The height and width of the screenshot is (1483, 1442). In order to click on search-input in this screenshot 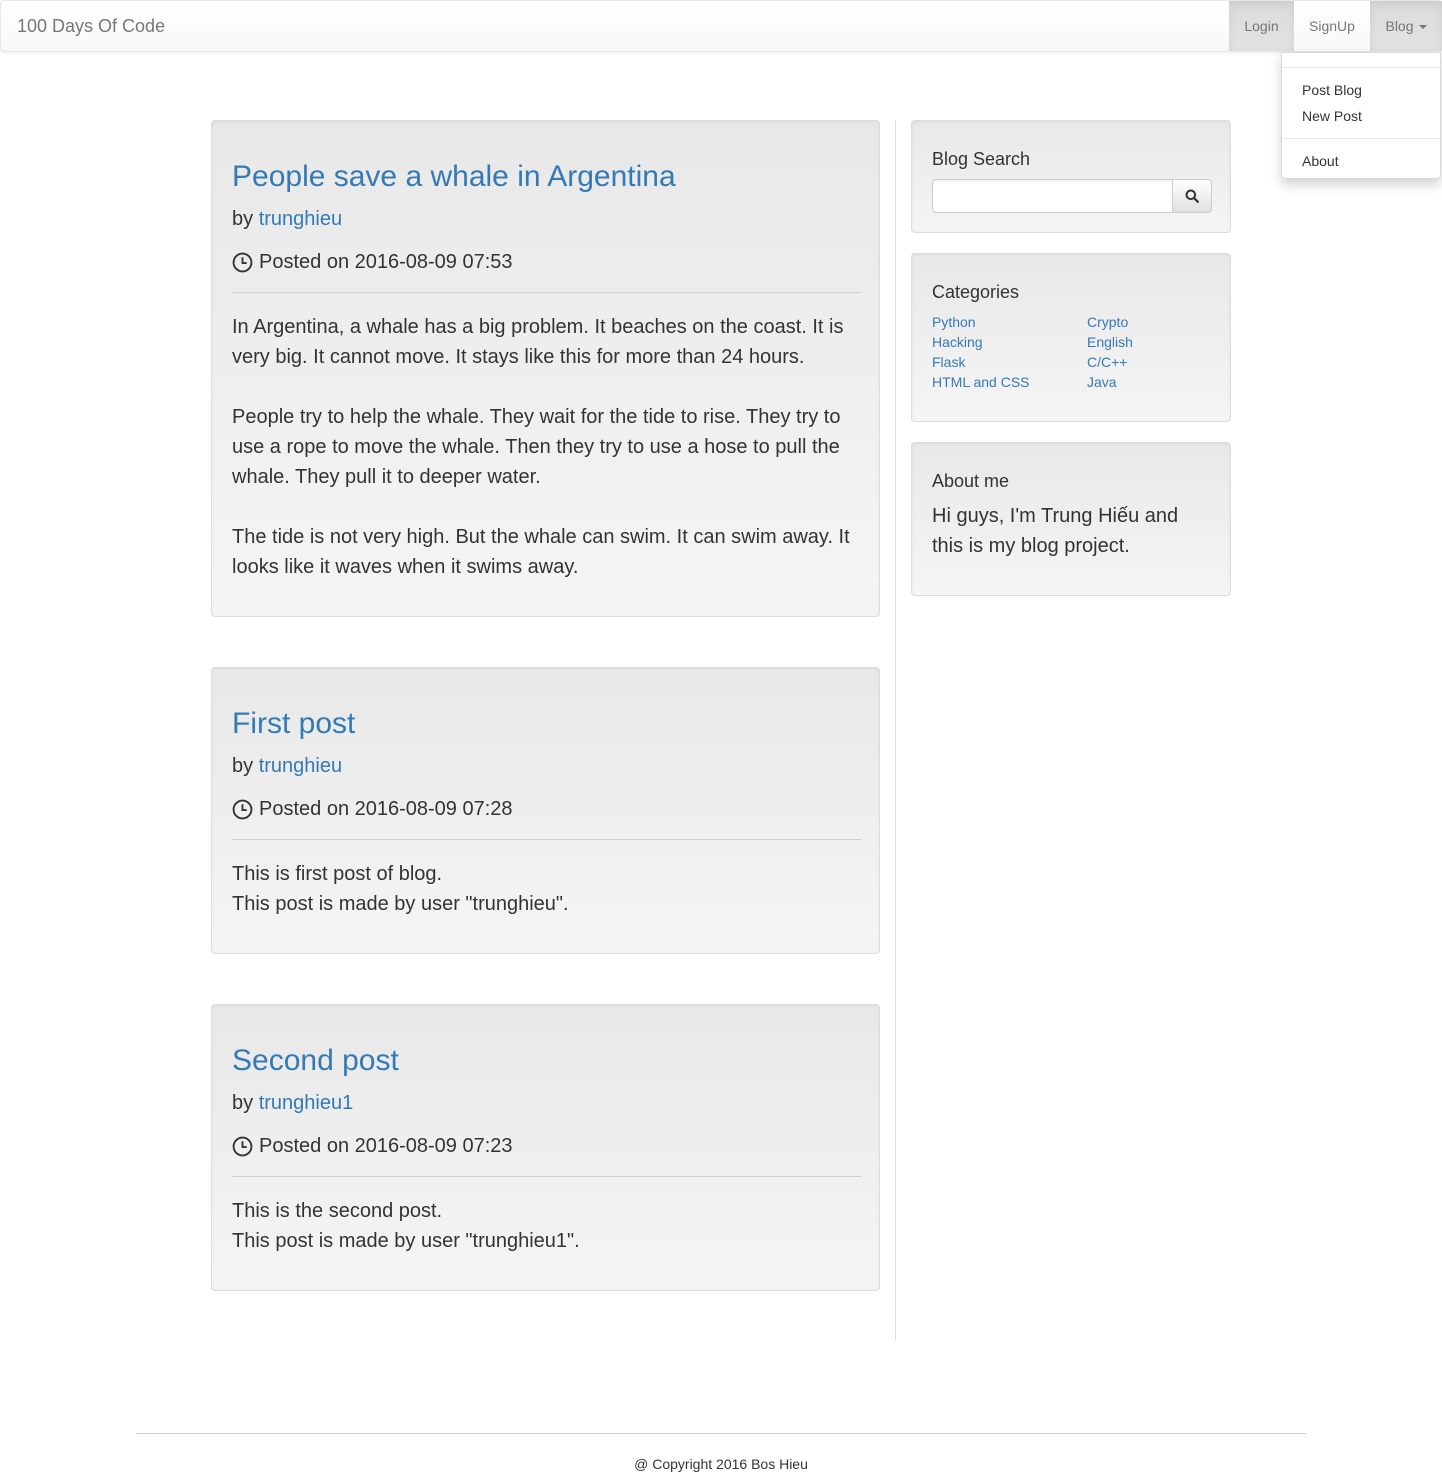, I will do `click(1052, 196)`.